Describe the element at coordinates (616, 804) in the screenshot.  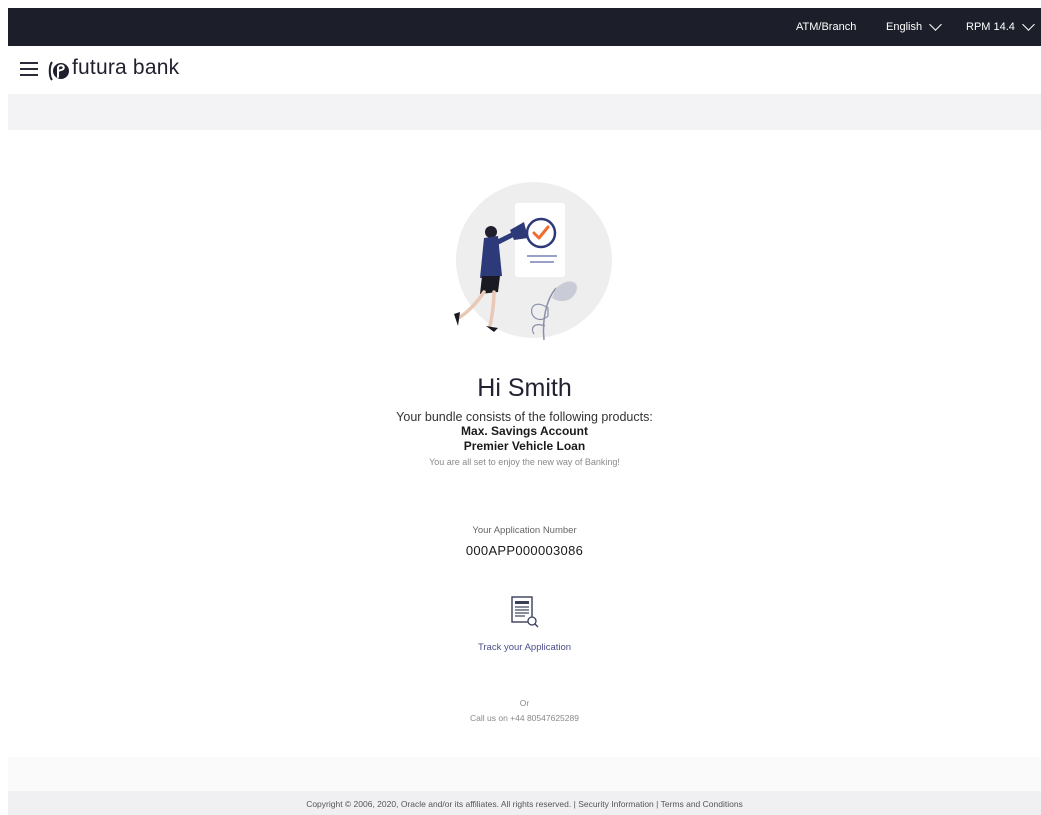
I see `security-information-link: Security Information` at that location.